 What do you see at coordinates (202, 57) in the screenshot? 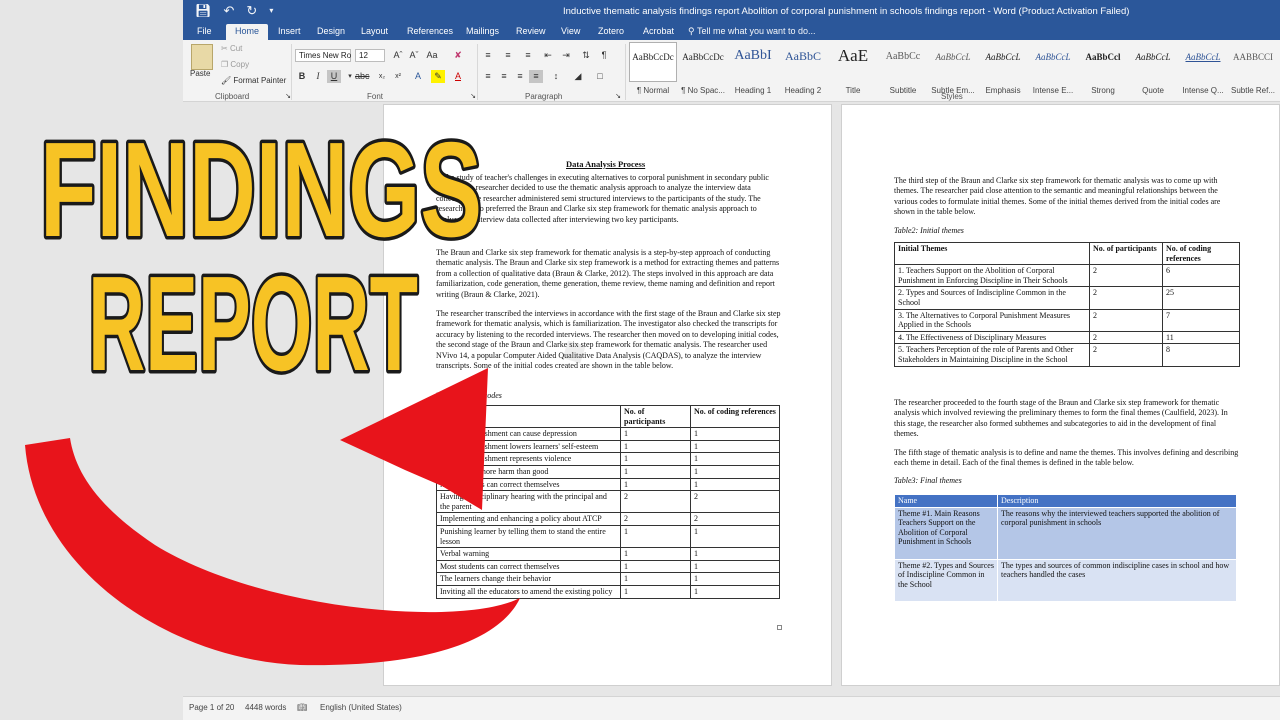
I see `paste-icon` at bounding box center [202, 57].